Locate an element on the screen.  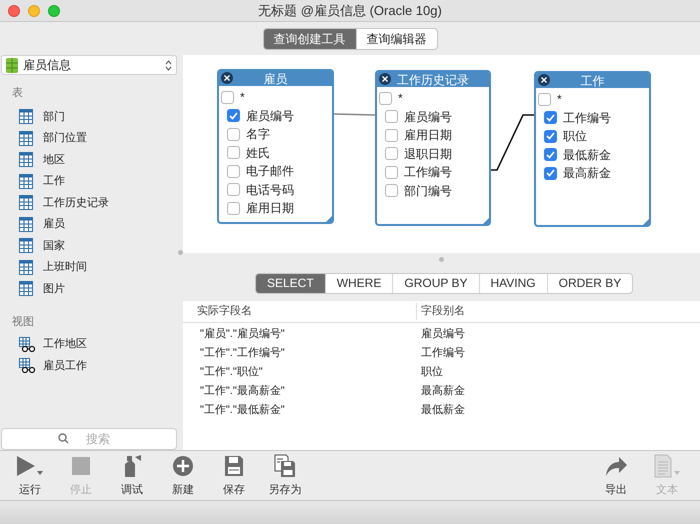
floppy-disks-icon is located at coordinates (285, 465).